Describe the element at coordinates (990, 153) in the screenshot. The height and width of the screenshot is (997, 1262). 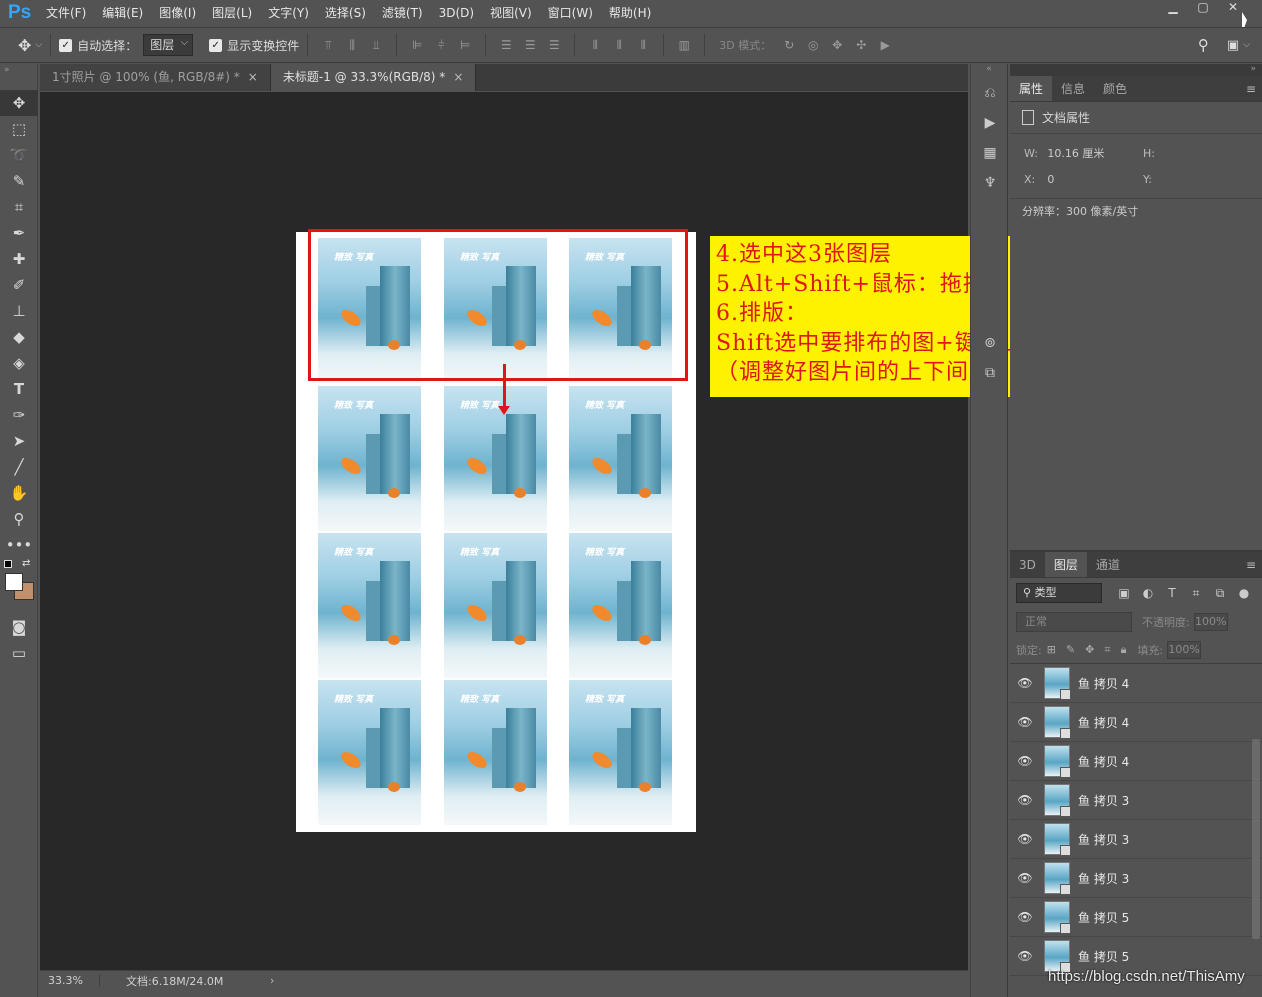
I see `swatches-grid-icon: ▦` at that location.